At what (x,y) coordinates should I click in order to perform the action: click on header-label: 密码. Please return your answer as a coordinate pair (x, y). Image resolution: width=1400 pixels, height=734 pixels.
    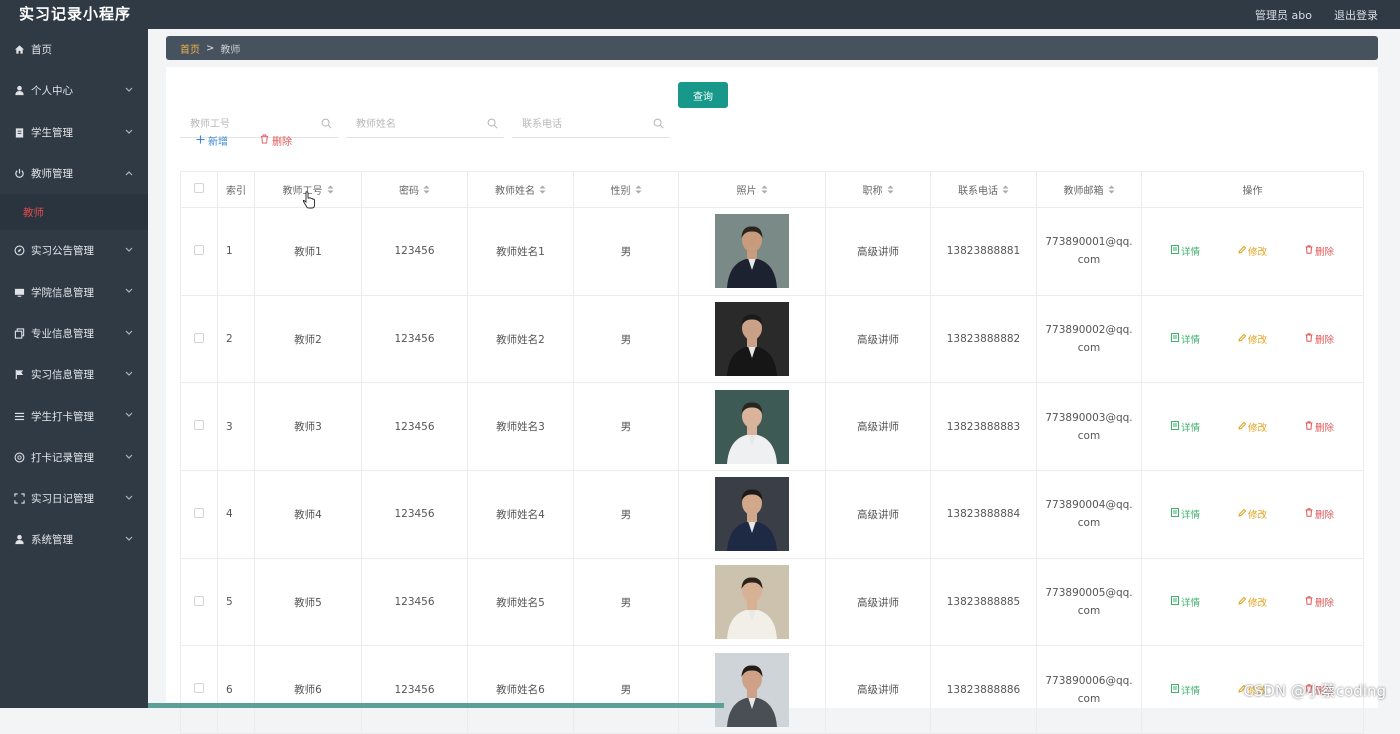
    Looking at the image, I should click on (409, 191).